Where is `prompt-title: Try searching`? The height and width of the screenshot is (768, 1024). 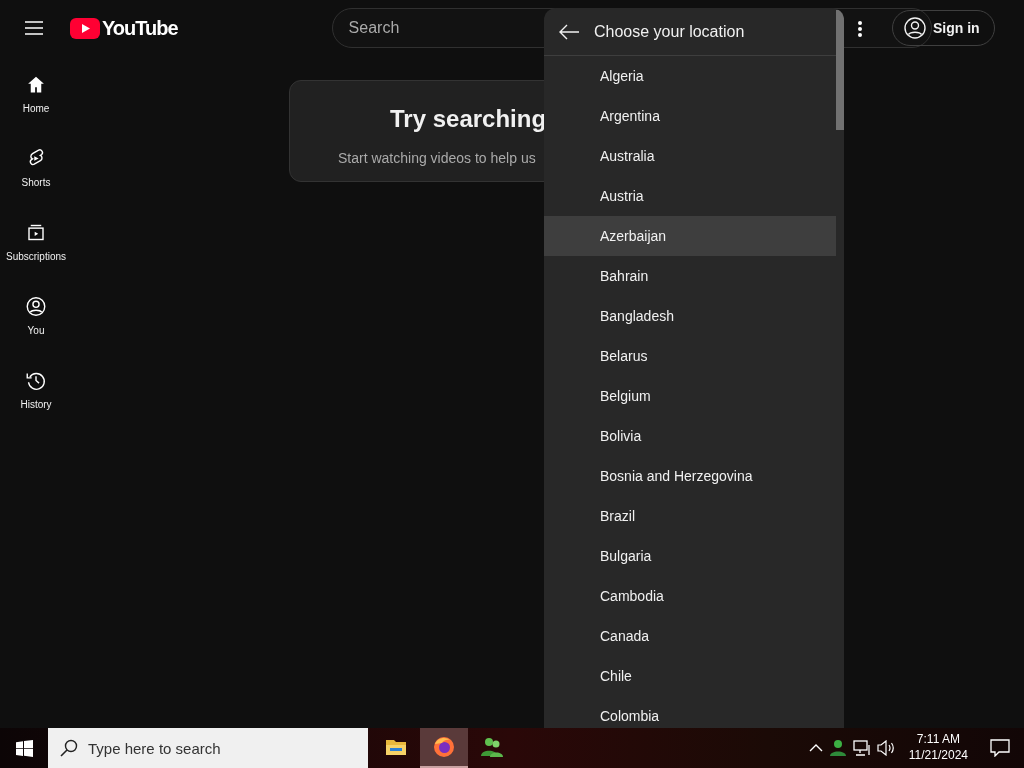
prompt-title: Try searching is located at coordinates (468, 119).